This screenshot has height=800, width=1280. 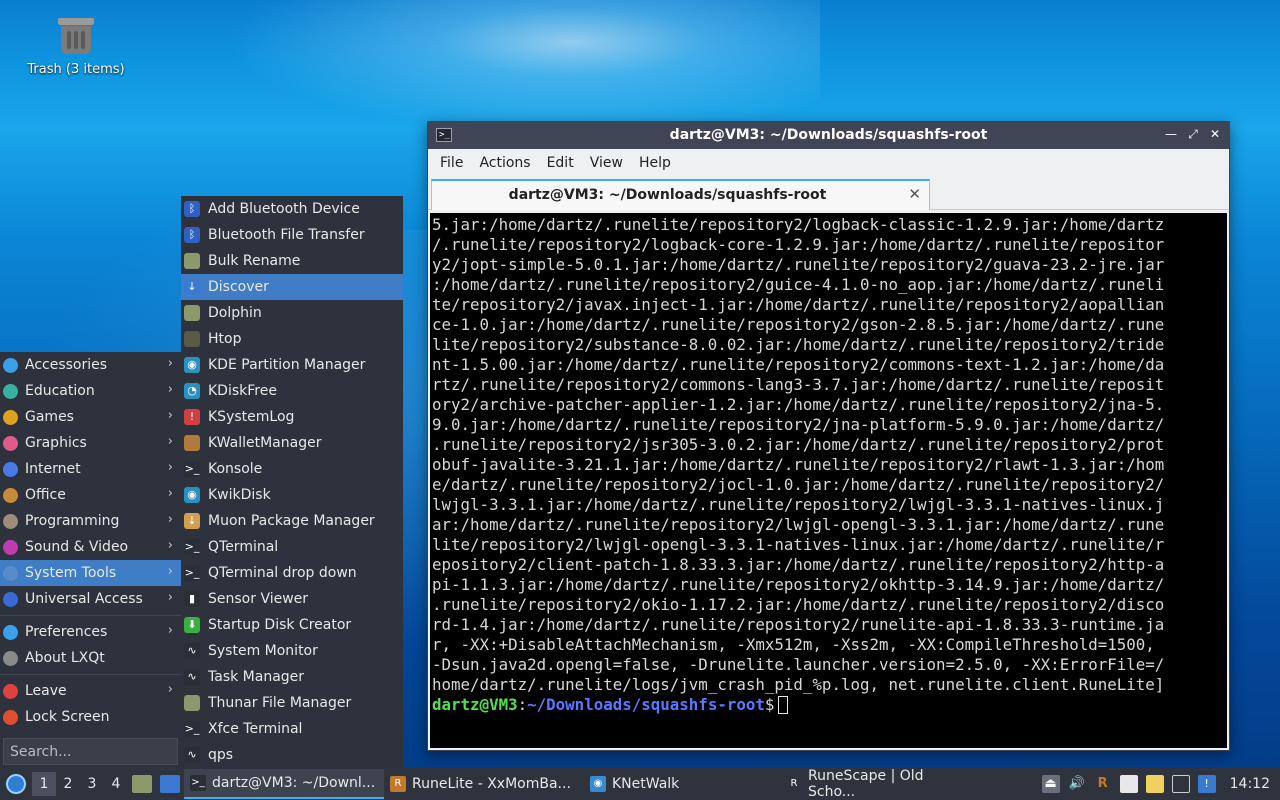 What do you see at coordinates (1077, 784) in the screenshot?
I see `volume-icon: 🔊` at bounding box center [1077, 784].